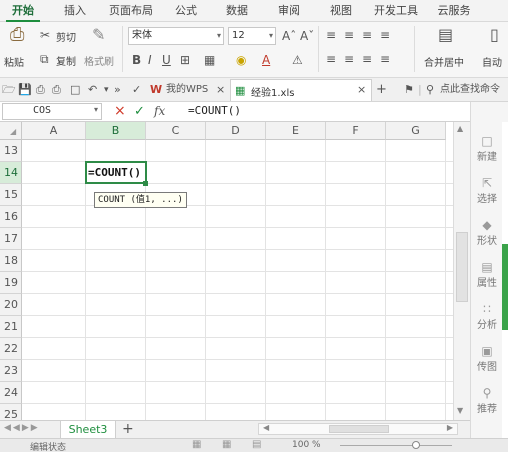  I want to click on column-header-g: G, so click(416, 131).